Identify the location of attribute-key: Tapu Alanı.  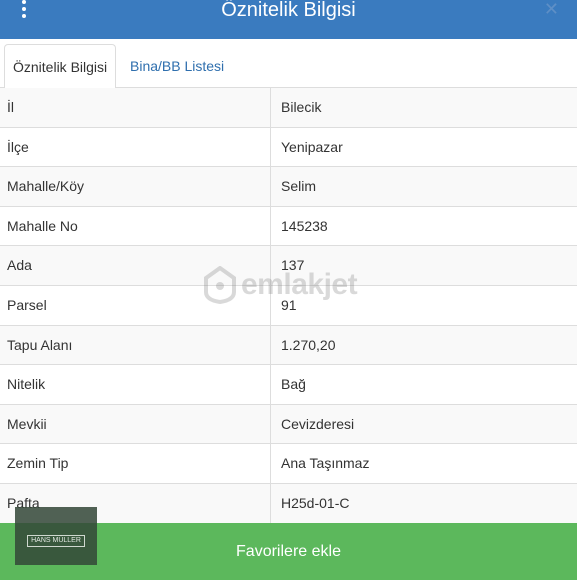
(135, 345).